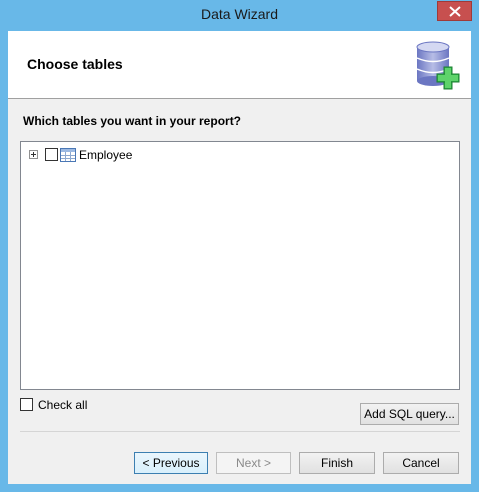 Image resolution: width=479 pixels, height=492 pixels. Describe the element at coordinates (337, 463) in the screenshot. I see `finish-button: Finish` at that location.